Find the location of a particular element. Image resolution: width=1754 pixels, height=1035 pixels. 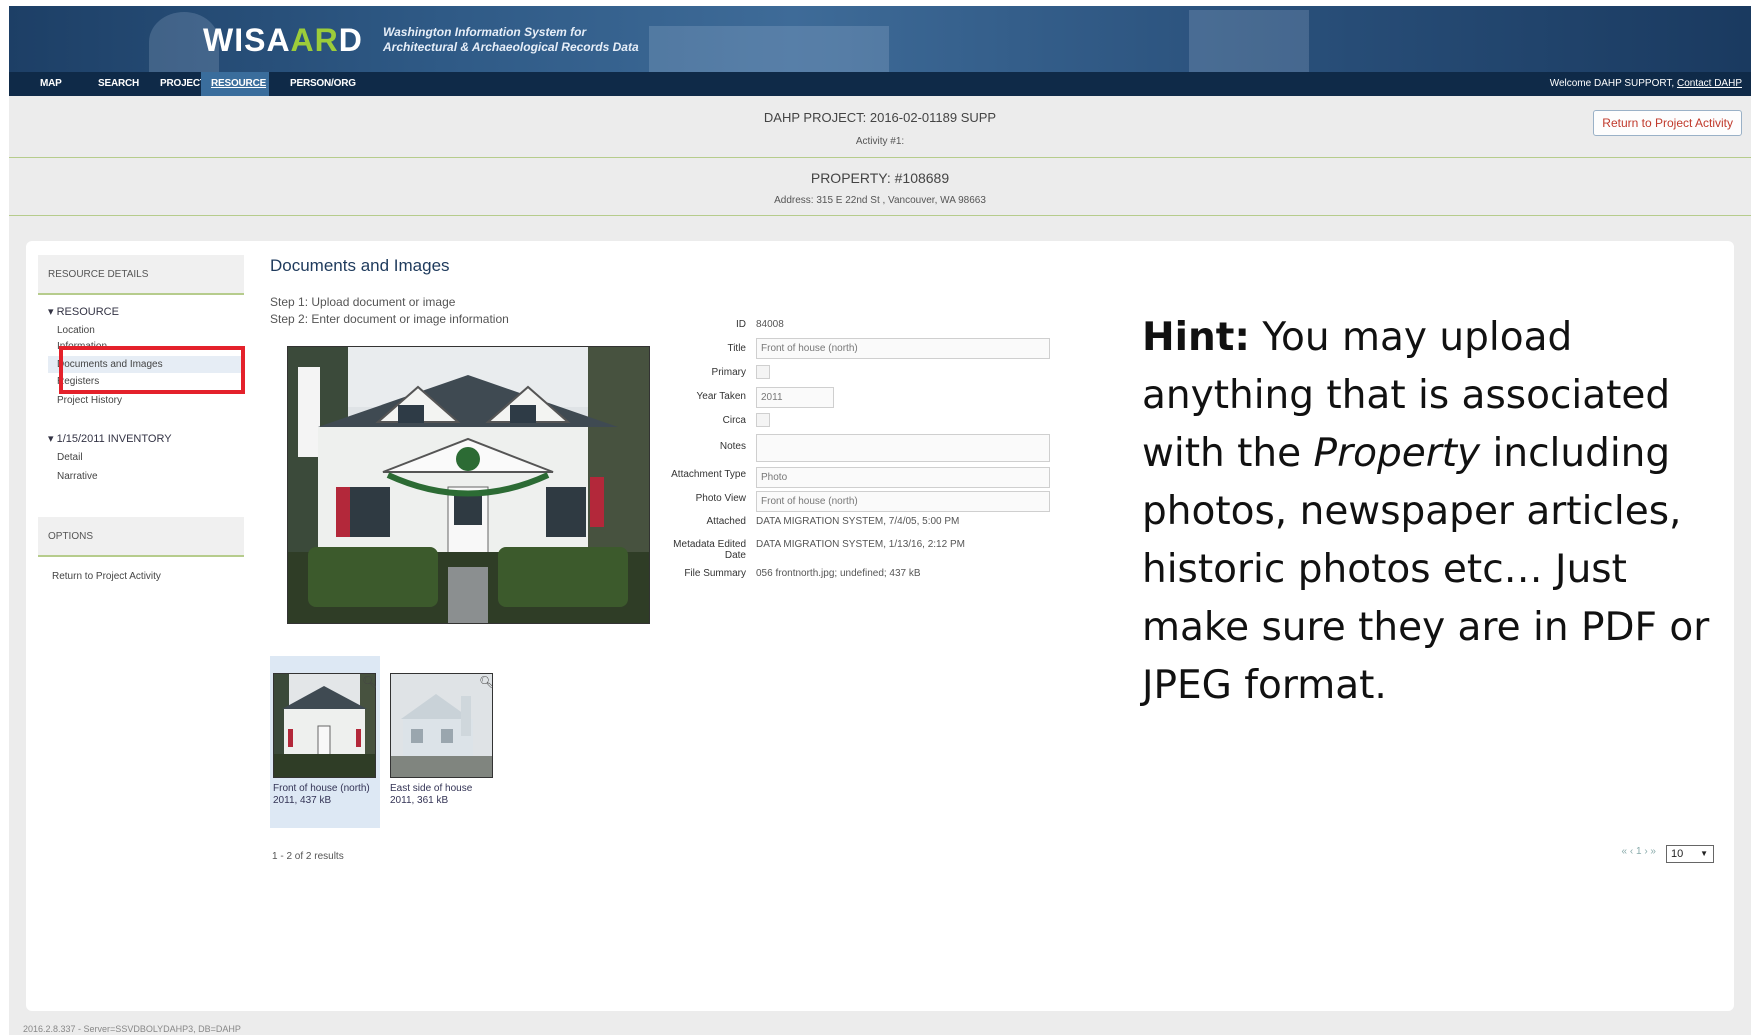

file-summary-value: 056 frontnorth.jpg; undefined; 437 kB is located at coordinates (838, 573).